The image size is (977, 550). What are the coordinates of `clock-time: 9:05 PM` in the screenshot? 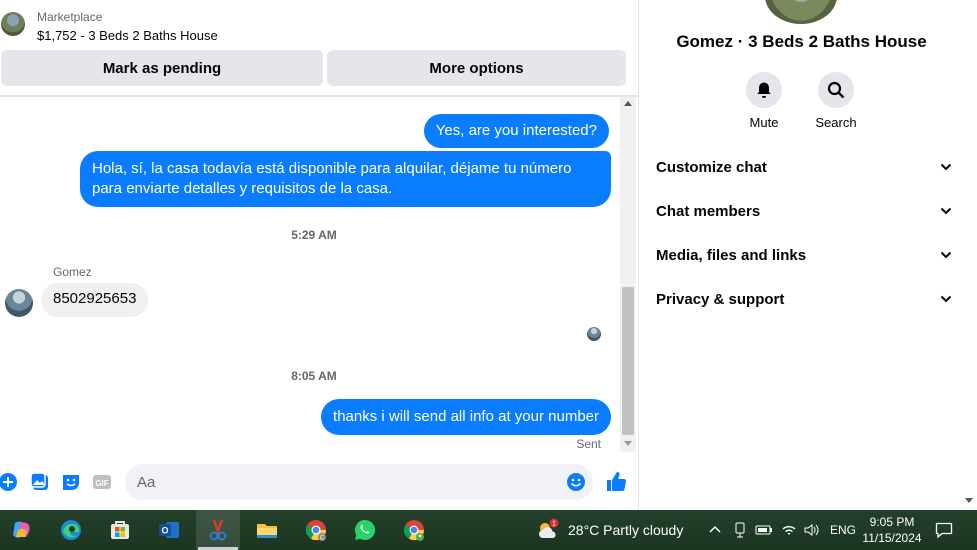 It's located at (892, 522).